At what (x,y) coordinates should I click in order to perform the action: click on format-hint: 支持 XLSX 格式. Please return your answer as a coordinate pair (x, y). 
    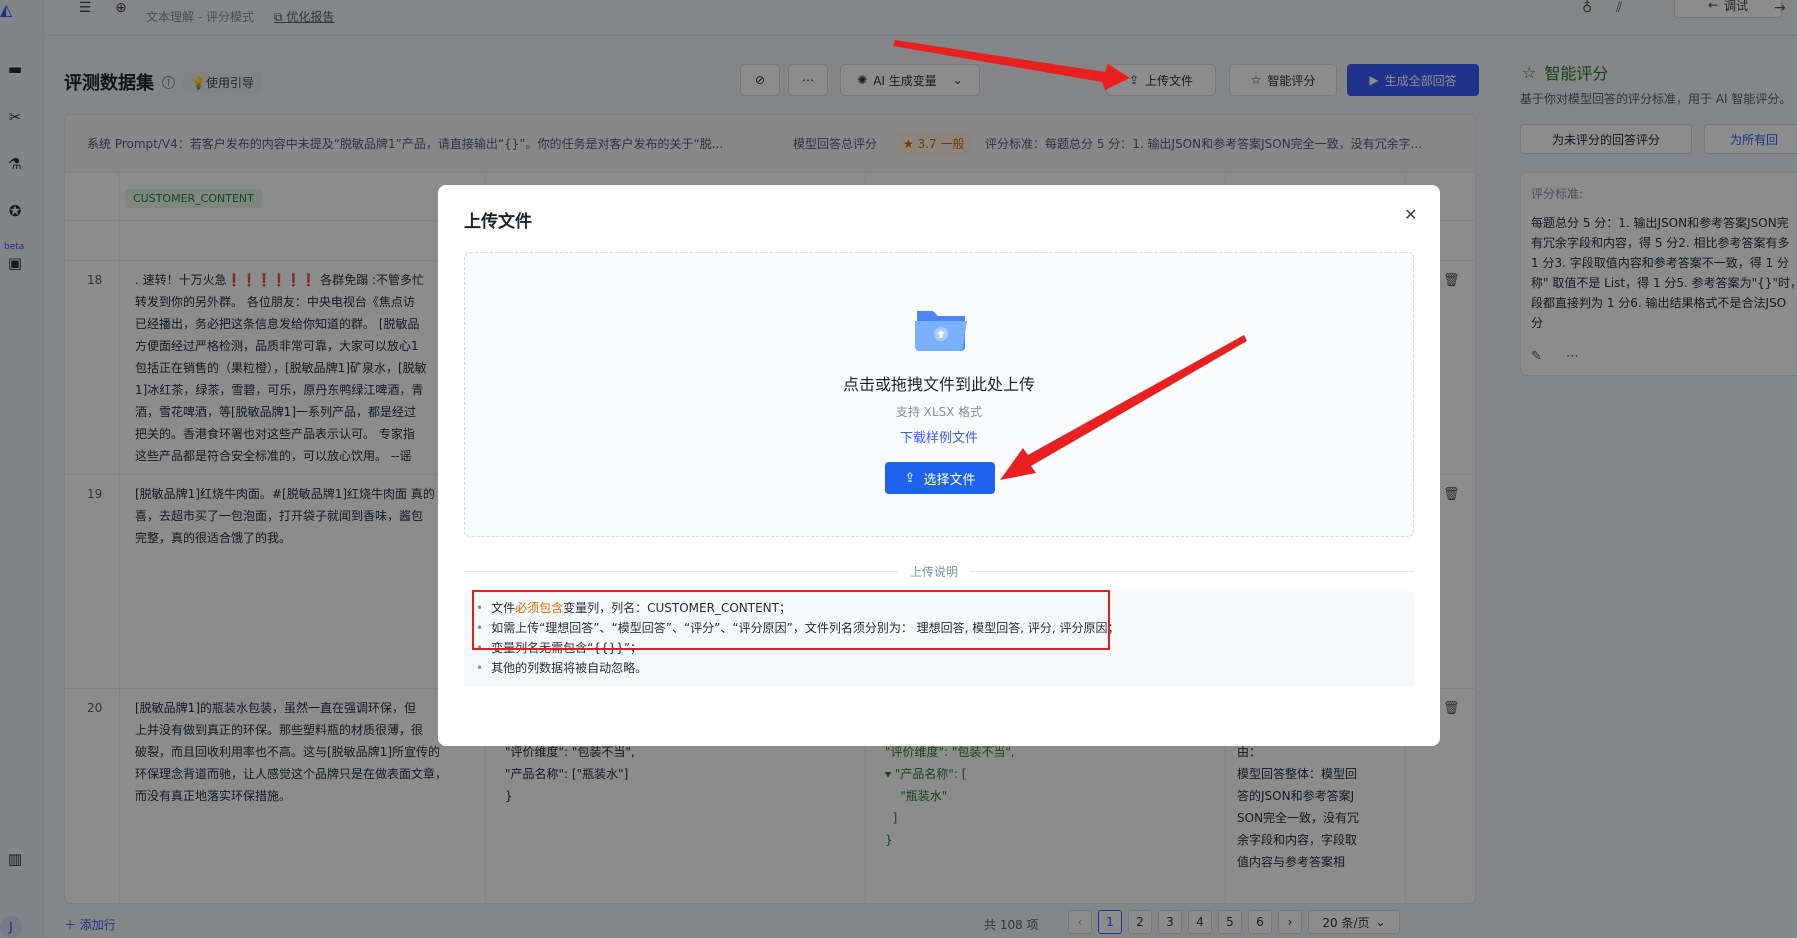
    Looking at the image, I should click on (939, 412).